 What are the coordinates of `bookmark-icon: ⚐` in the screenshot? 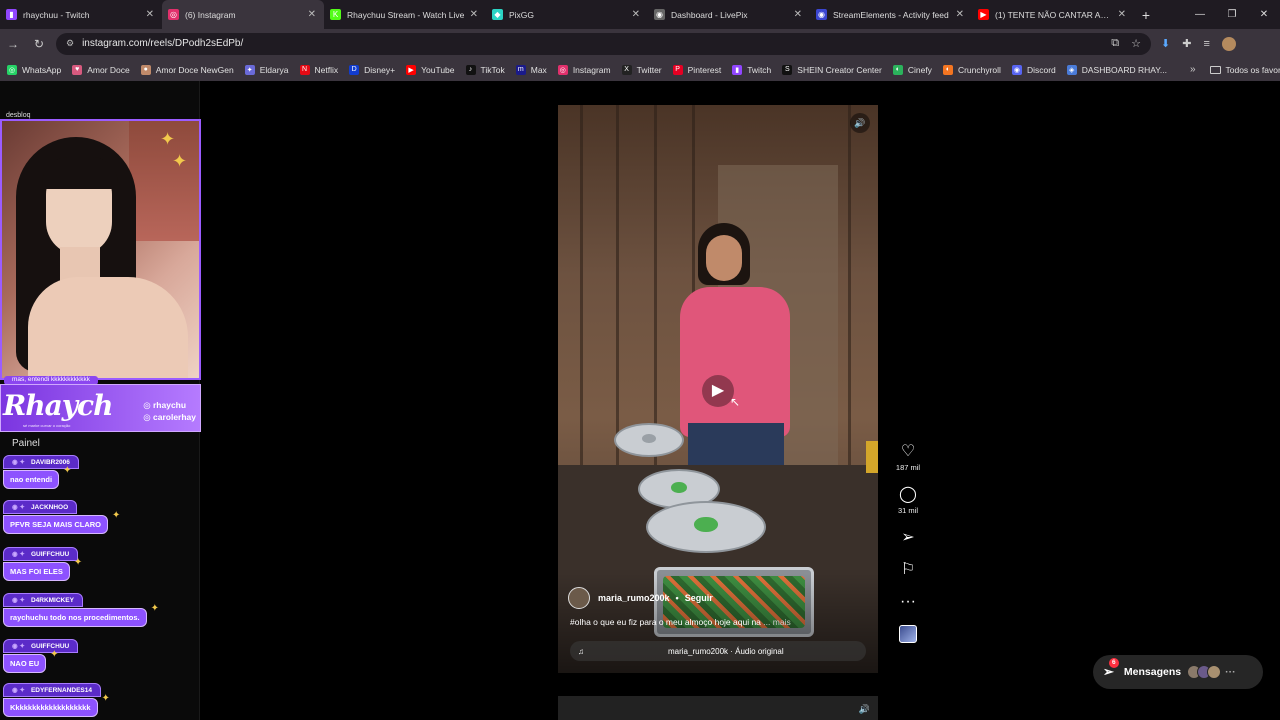 It's located at (908, 570).